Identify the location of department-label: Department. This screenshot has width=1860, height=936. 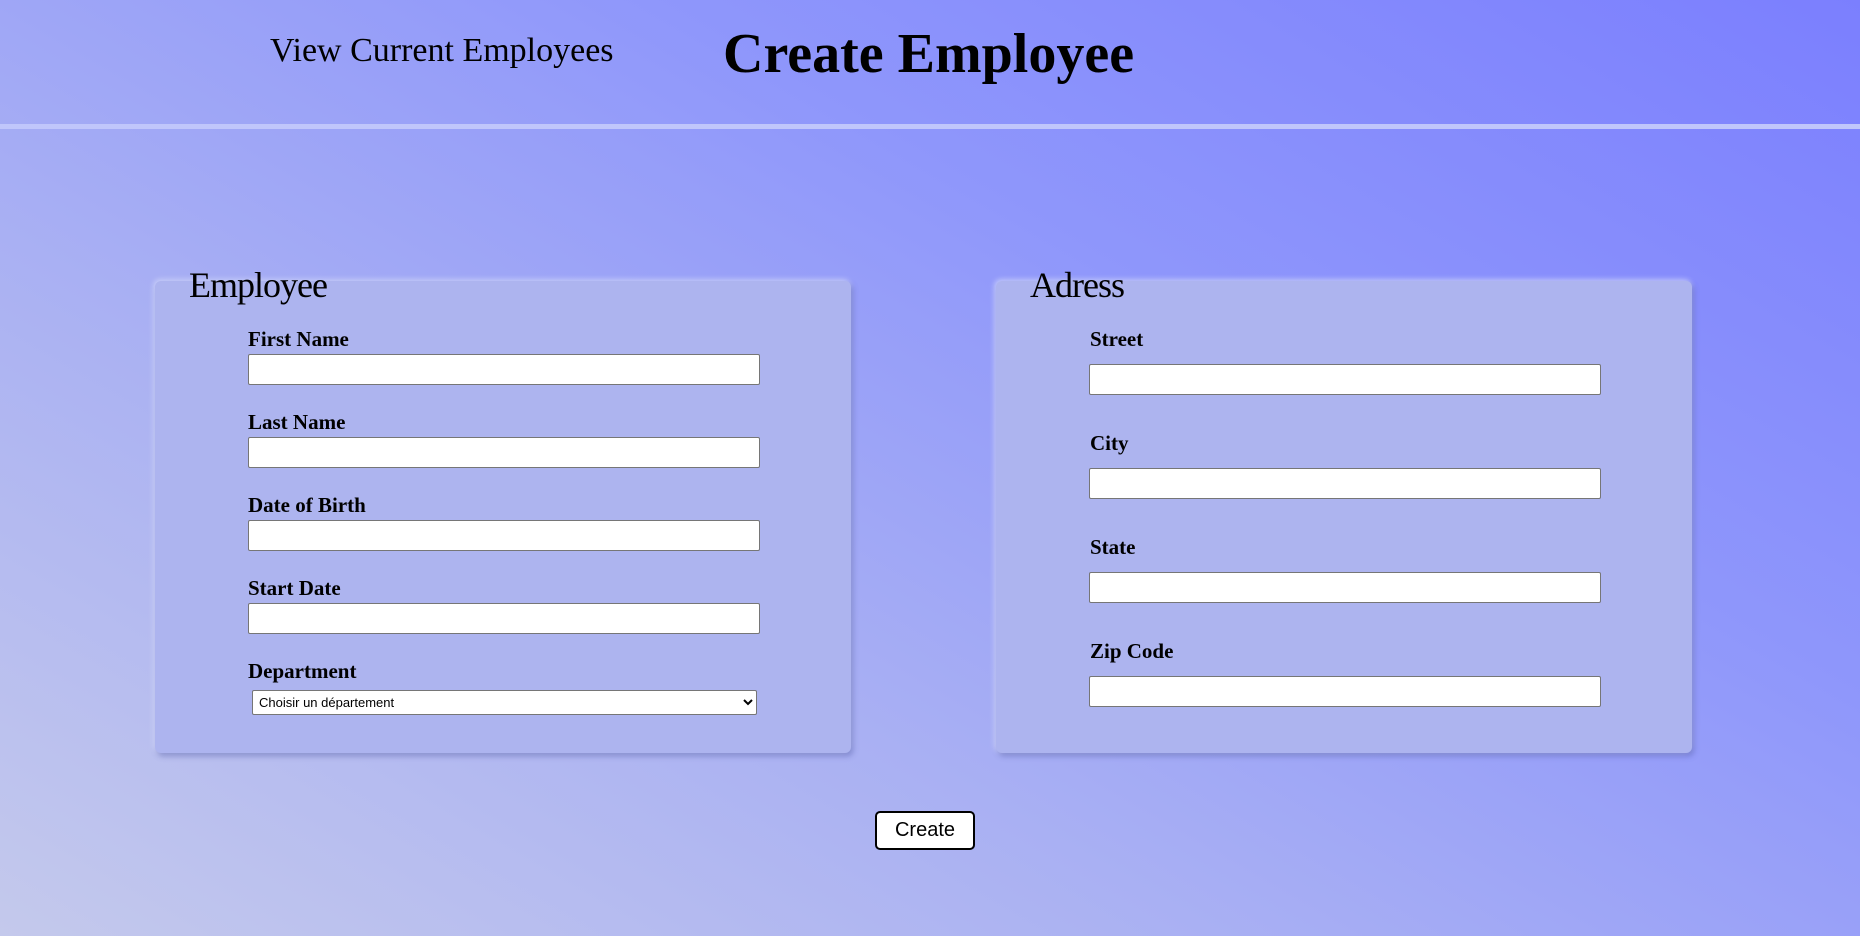
(302, 671).